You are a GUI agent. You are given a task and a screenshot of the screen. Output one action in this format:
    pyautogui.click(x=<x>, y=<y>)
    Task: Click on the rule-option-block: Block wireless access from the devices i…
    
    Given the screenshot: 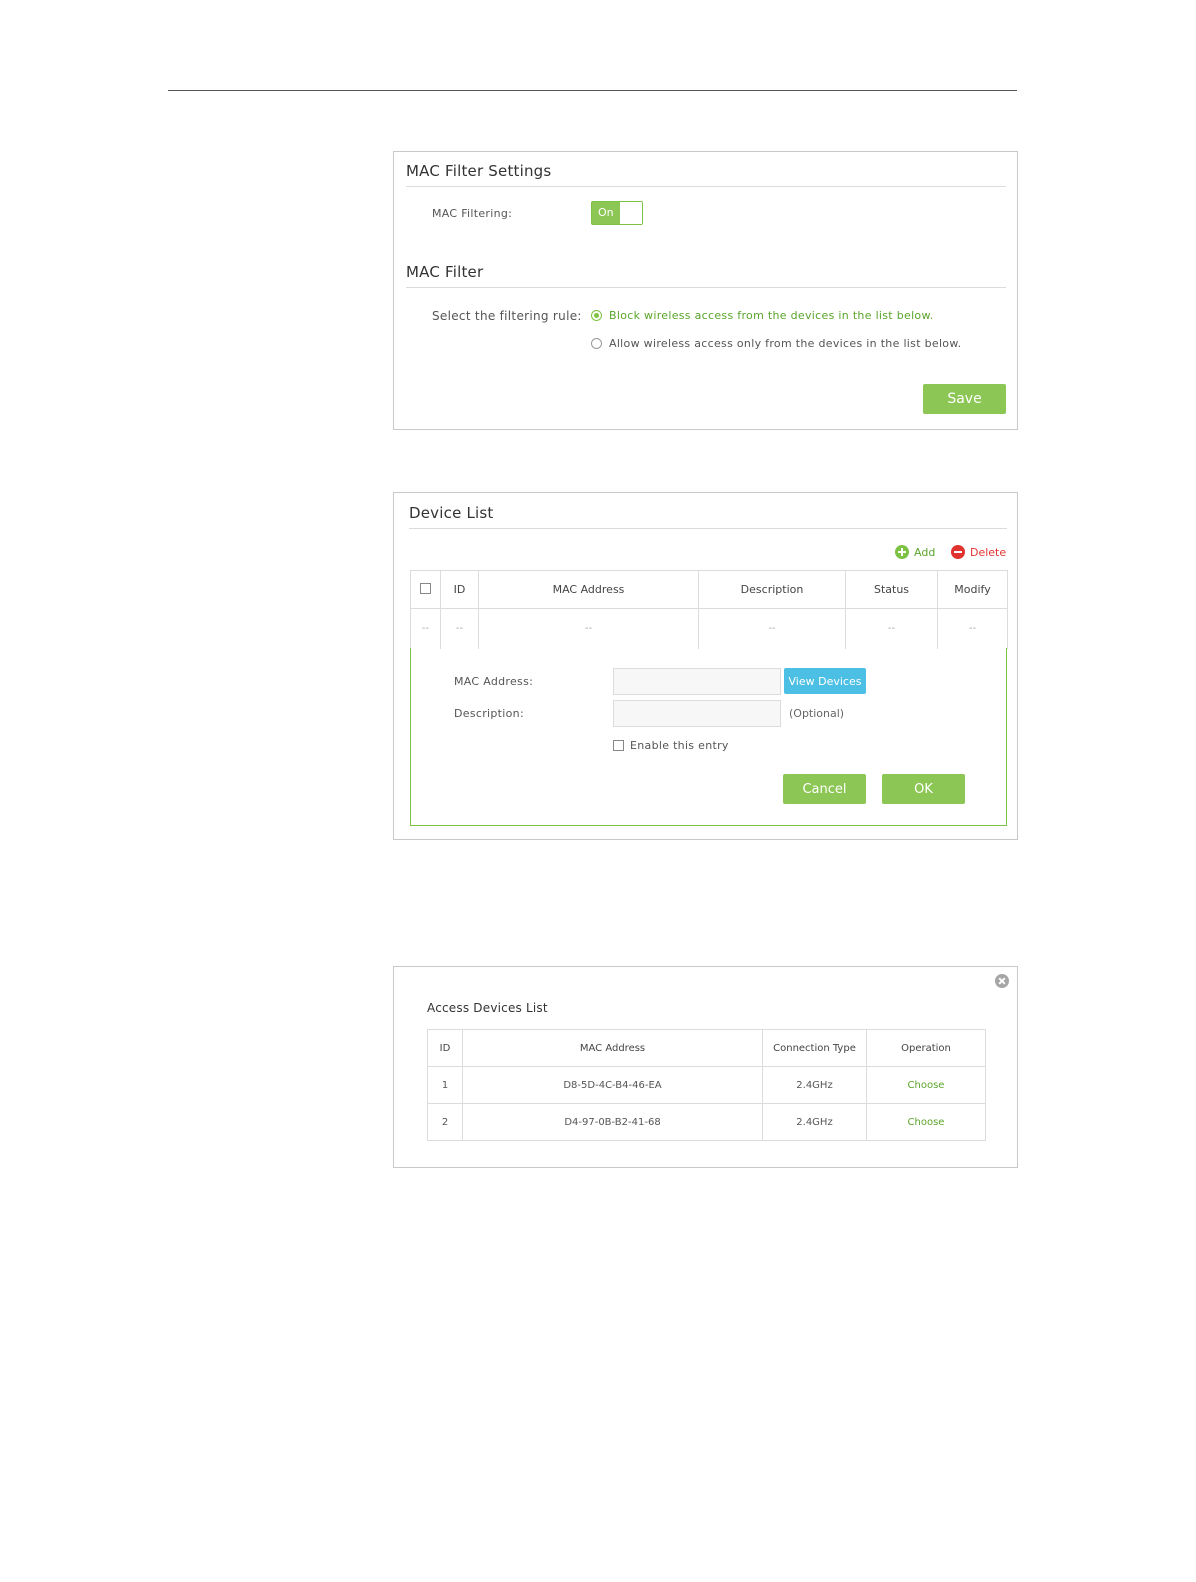 What is the action you would take?
    pyautogui.click(x=762, y=315)
    